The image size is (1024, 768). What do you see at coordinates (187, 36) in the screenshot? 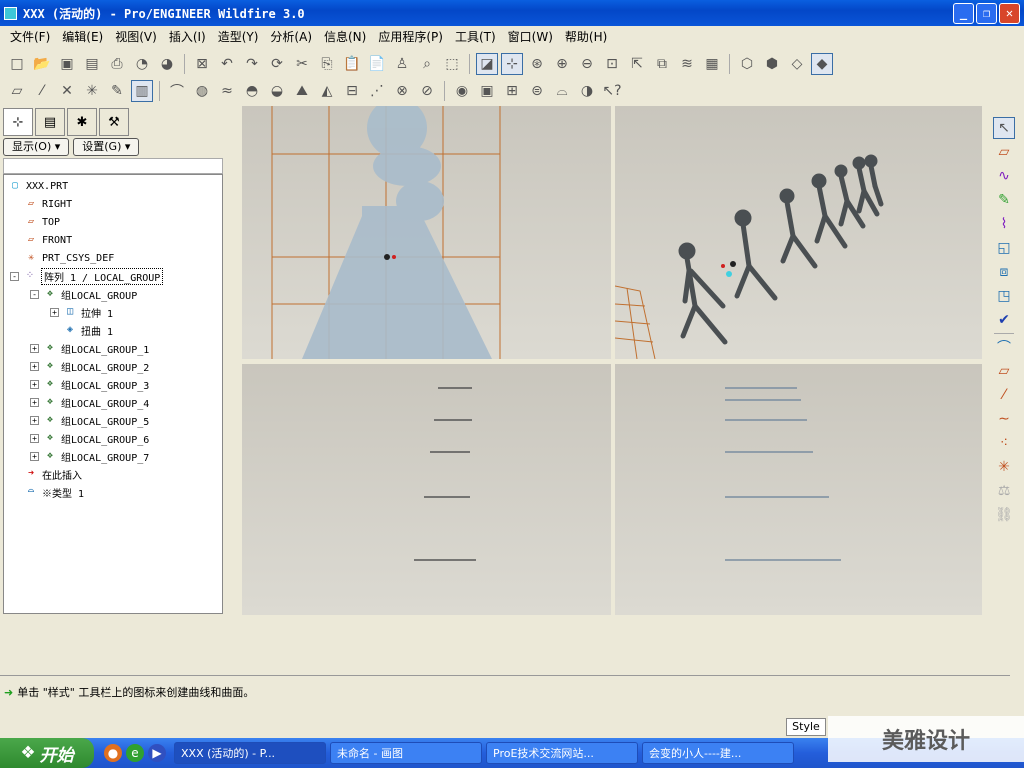
I see `menu-insert: 插入(I)` at bounding box center [187, 36].